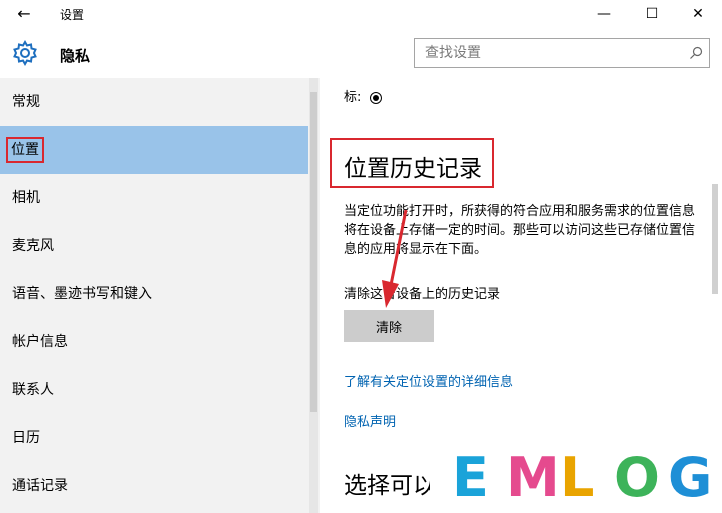 The width and height of the screenshot is (722, 513). What do you see at coordinates (154, 294) in the screenshot?
I see `sidebar-item-speech-inking: 语音、墨迹书写和键入` at bounding box center [154, 294].